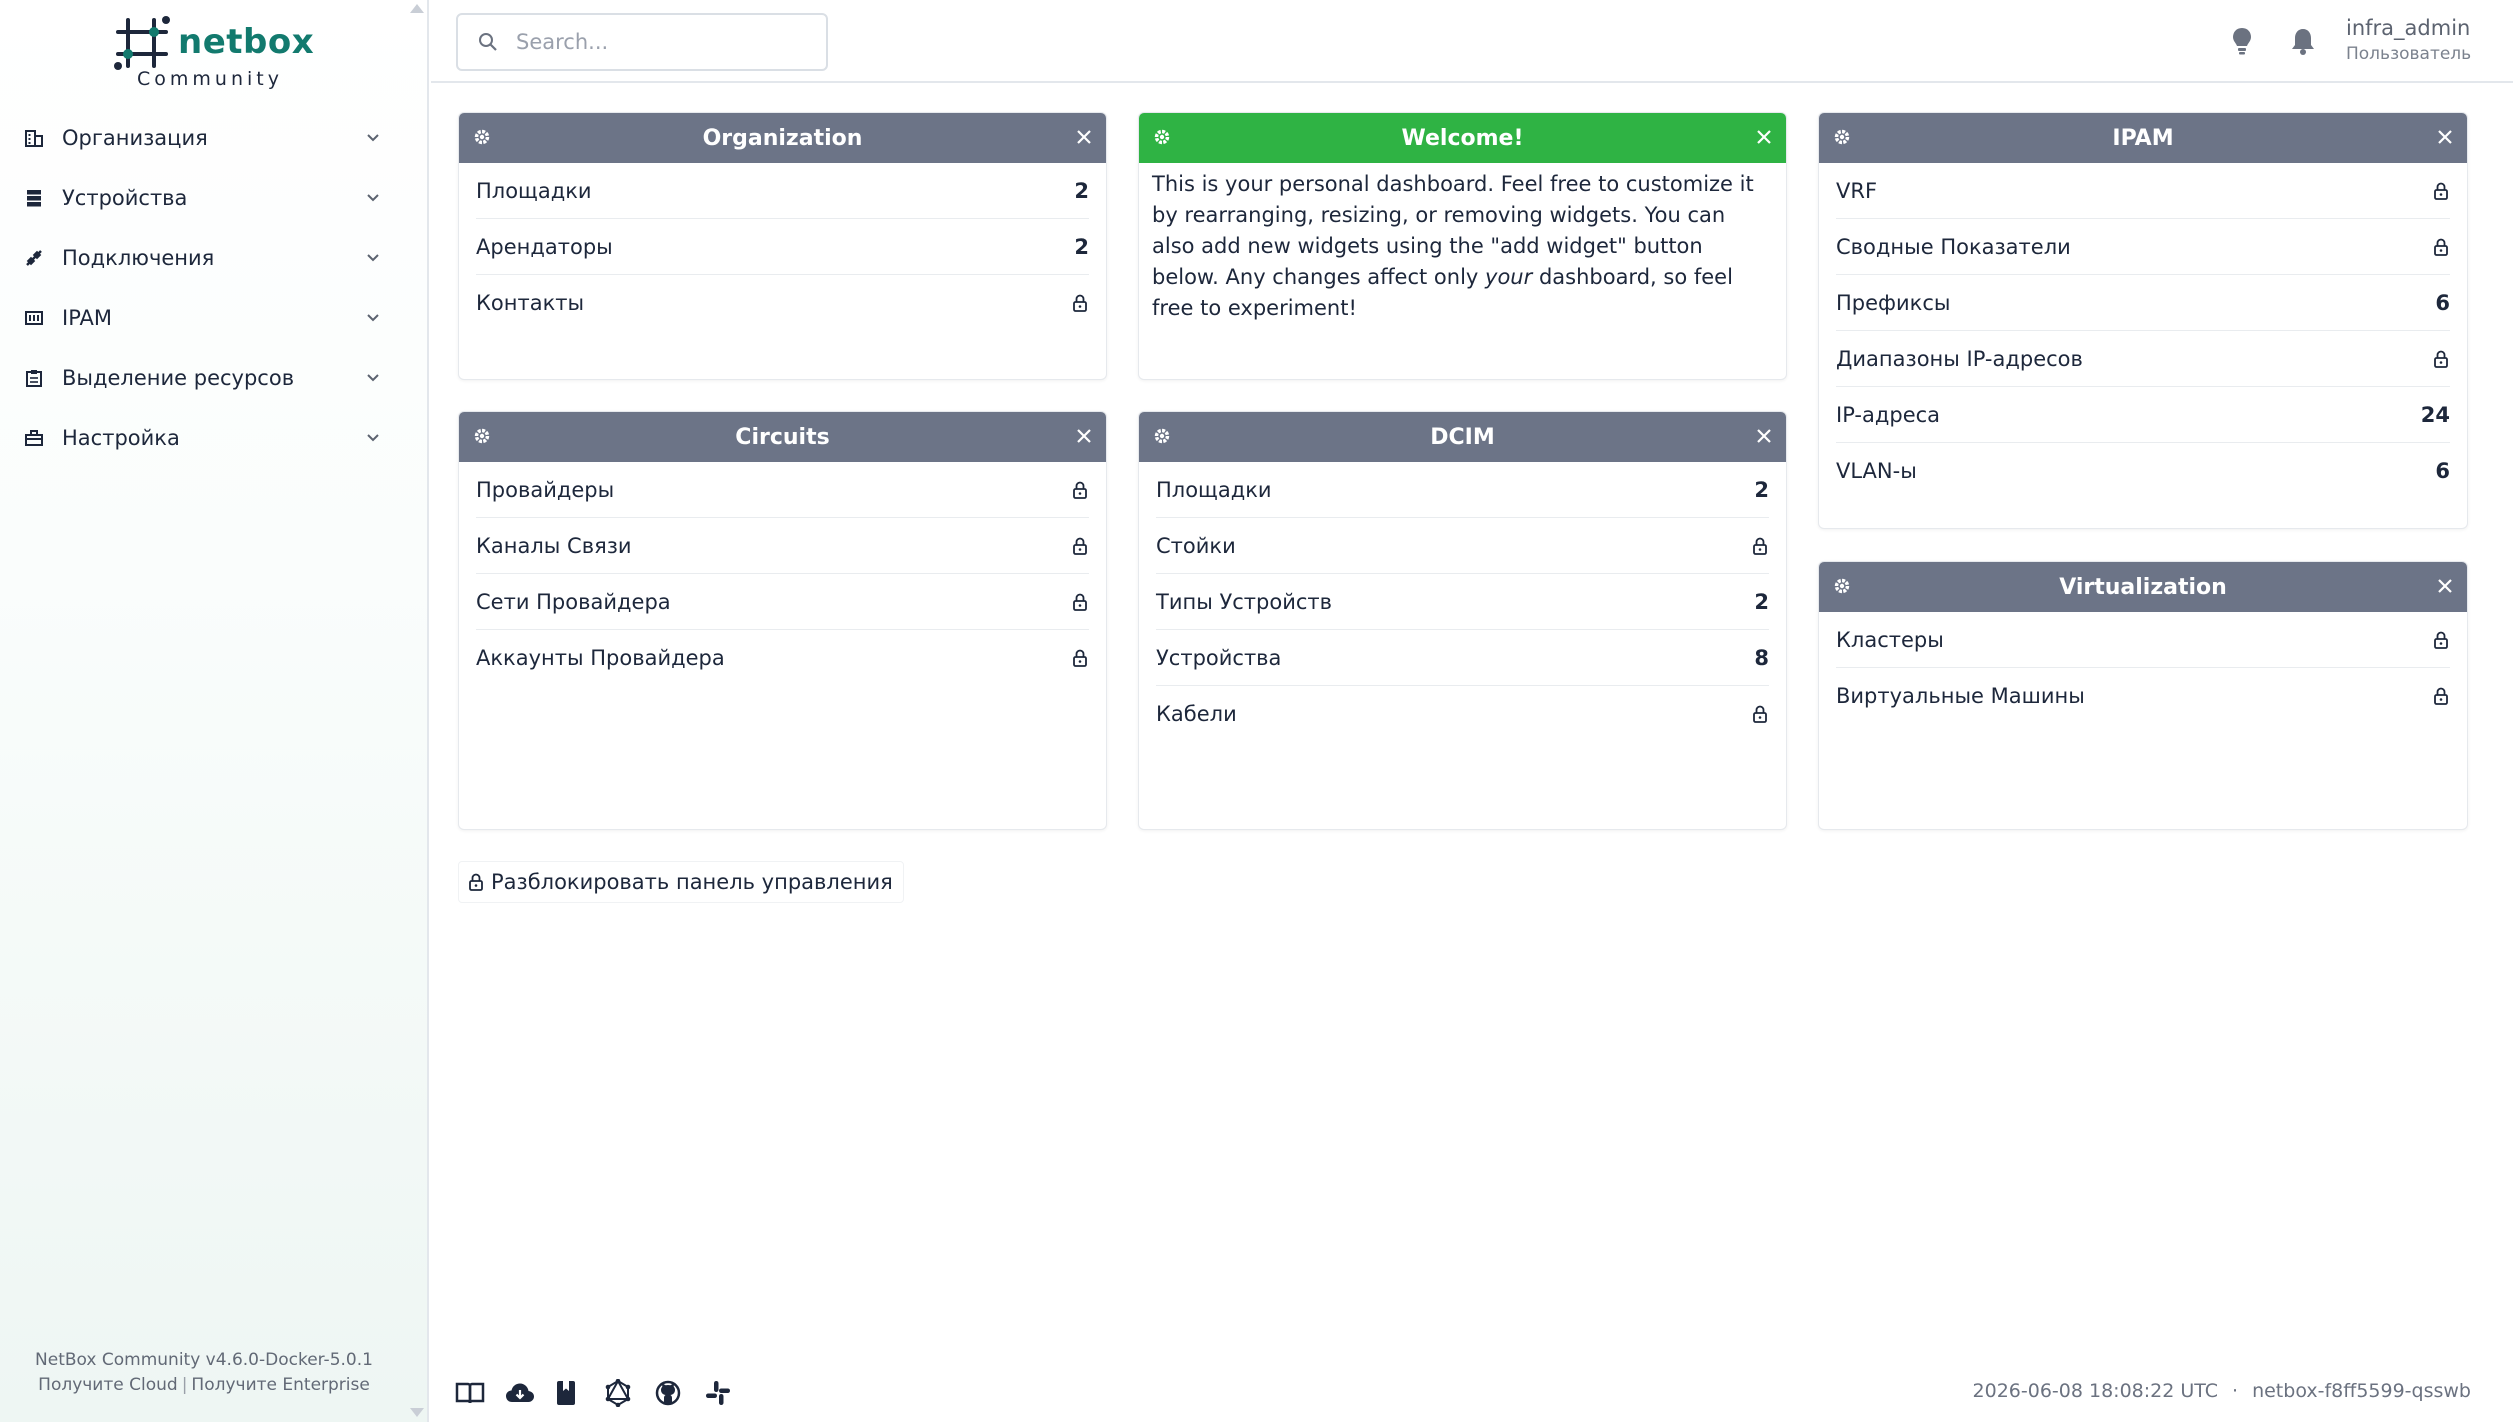 Image resolution: width=2513 pixels, height=1422 pixels. What do you see at coordinates (213, 318) in the screenshot?
I see `sidebar-item-ipam: IPAM` at bounding box center [213, 318].